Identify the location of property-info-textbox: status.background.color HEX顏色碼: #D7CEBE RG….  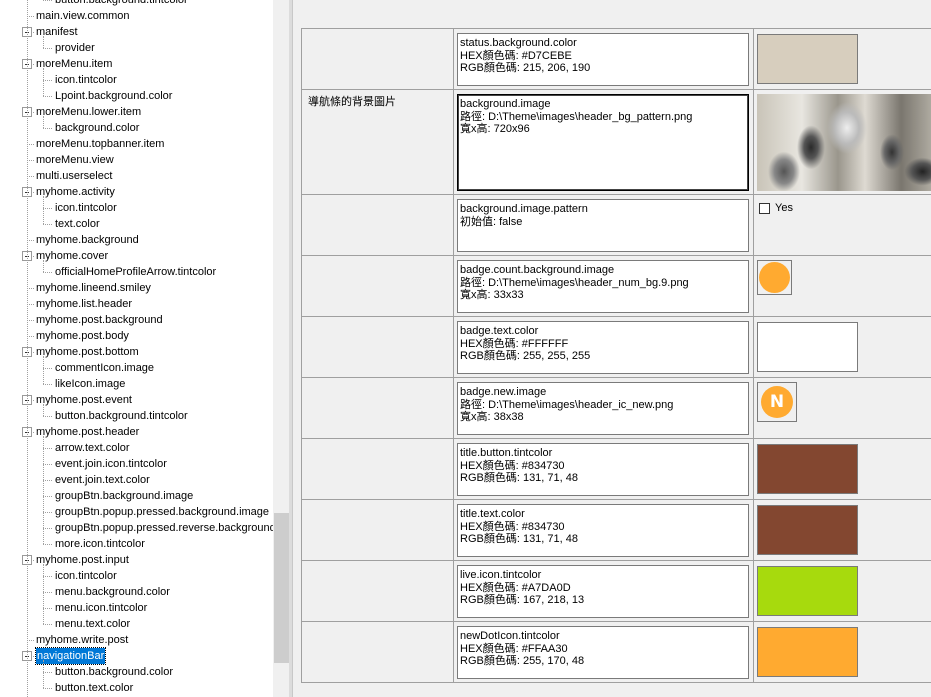
(603, 59).